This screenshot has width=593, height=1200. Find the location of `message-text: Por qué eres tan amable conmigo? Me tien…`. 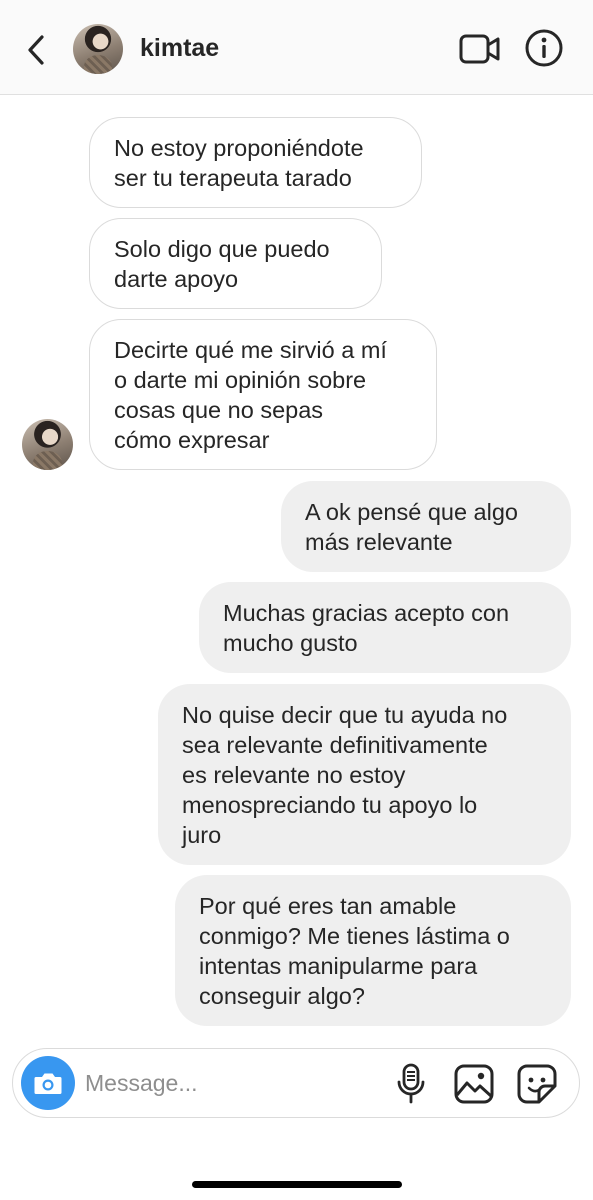

message-text: Por qué eres tan amable conmigo? Me tien… is located at coordinates (354, 950).